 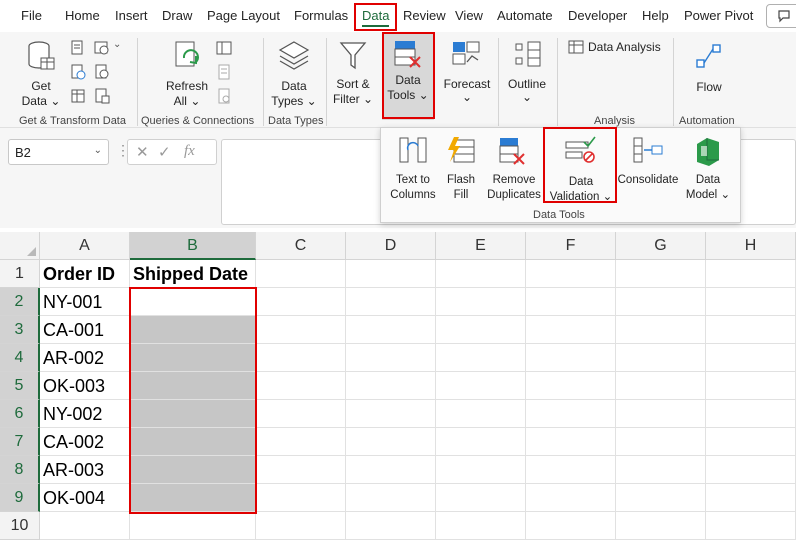 What do you see at coordinates (751, 246) in the screenshot?
I see `column-header-h: H` at bounding box center [751, 246].